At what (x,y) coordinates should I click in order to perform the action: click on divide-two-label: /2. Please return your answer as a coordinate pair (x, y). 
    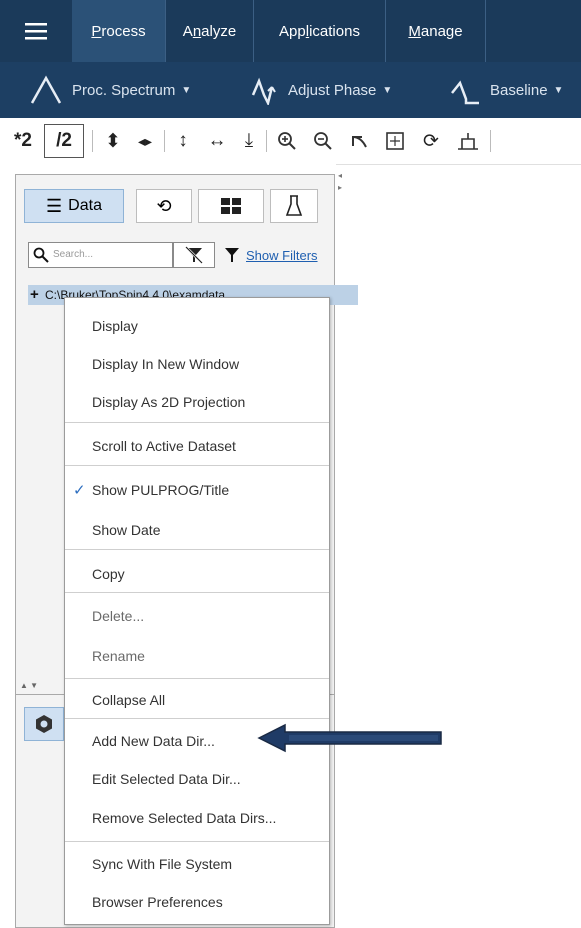
    Looking at the image, I should click on (64, 140).